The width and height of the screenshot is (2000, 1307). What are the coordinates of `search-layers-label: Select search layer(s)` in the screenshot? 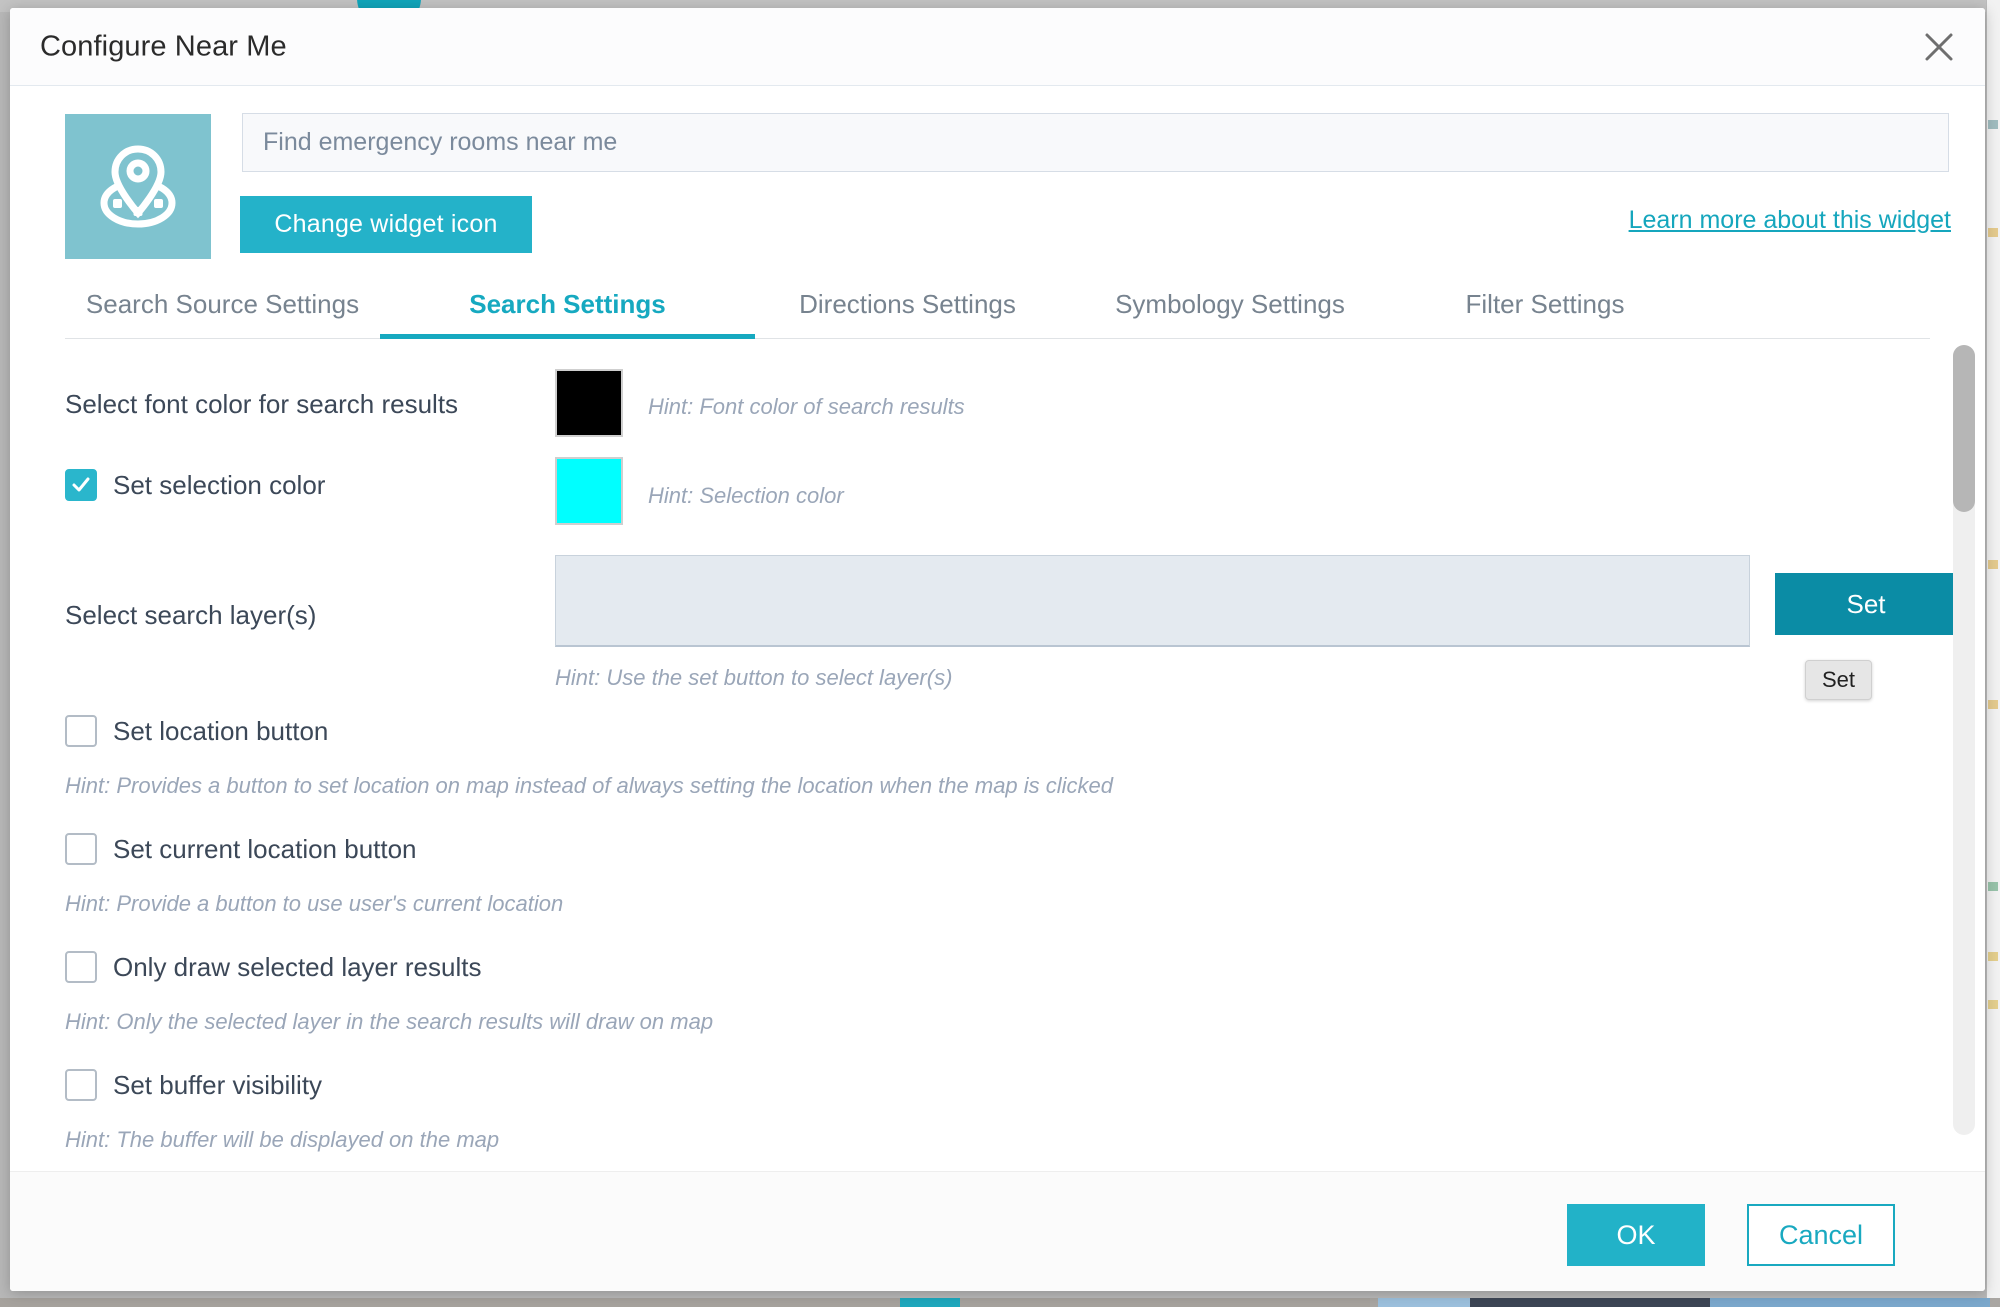 It's located at (191, 615).